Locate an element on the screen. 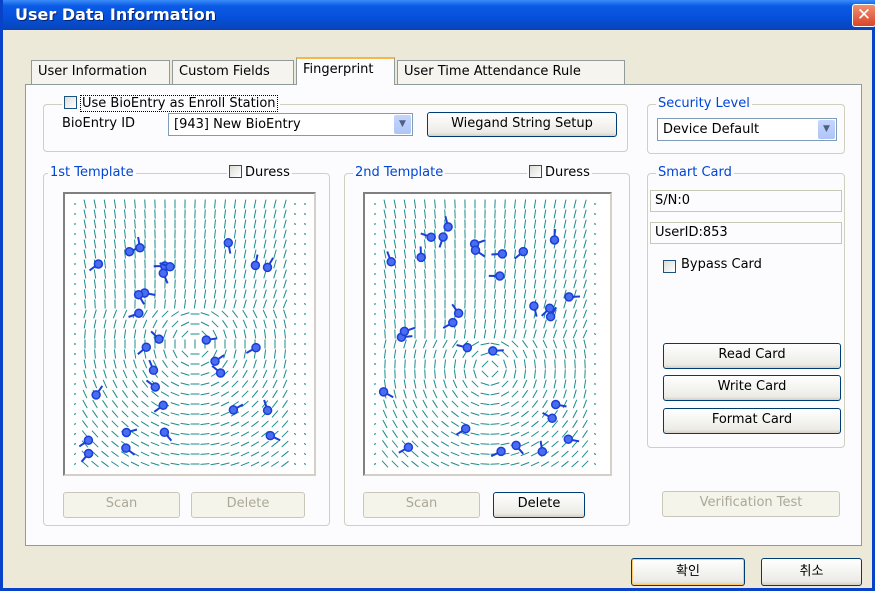  read-card-button: Read Card is located at coordinates (752, 356).